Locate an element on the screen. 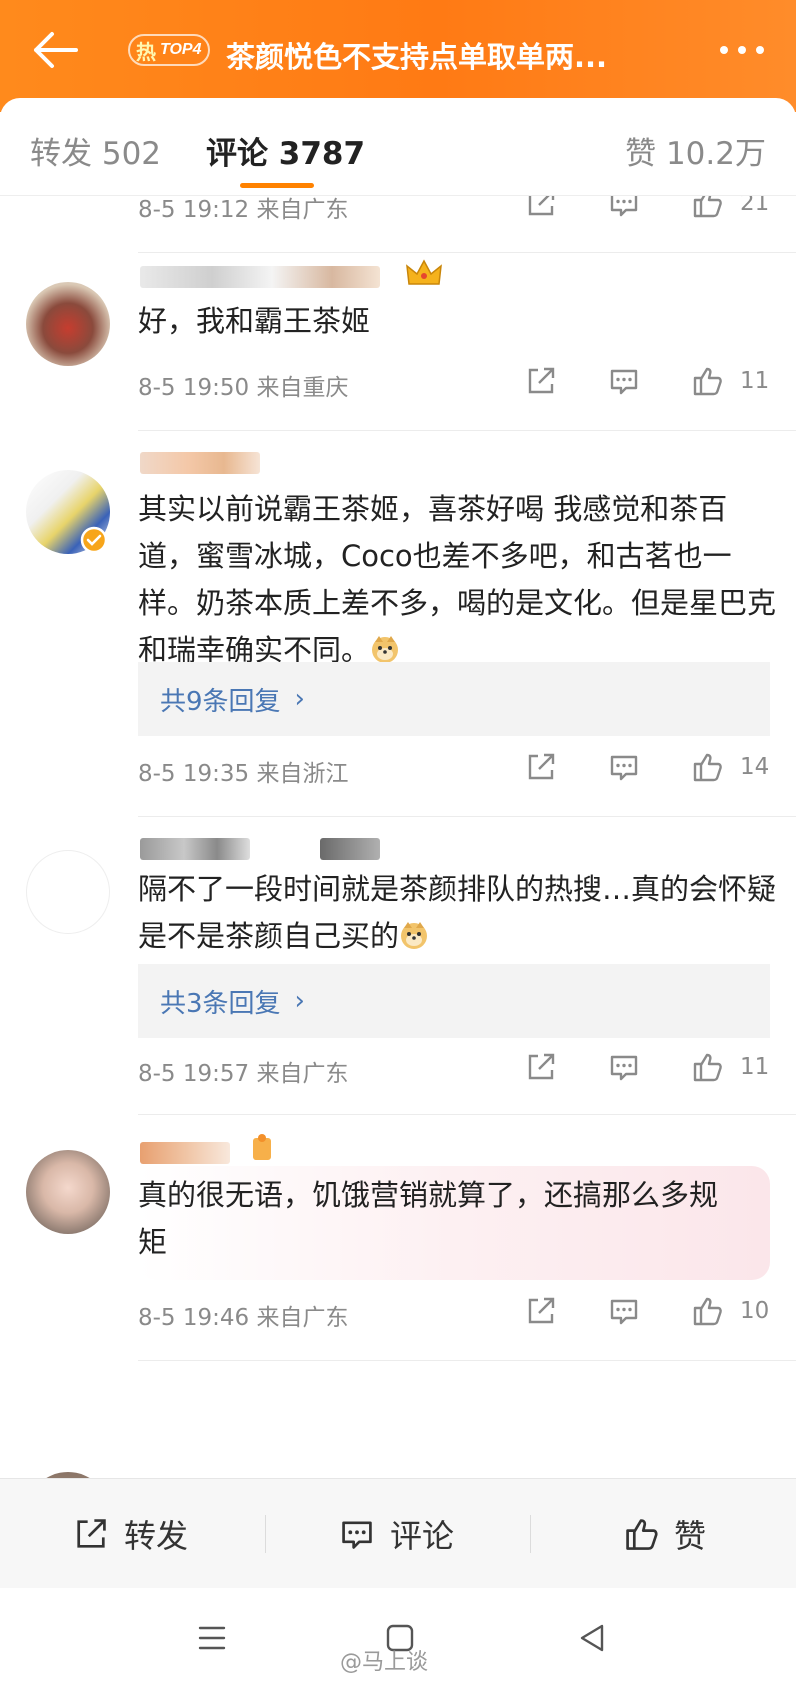 This screenshot has width=796, height=1687. comment-meta-row: 8-5 19:12 来自广东 21 is located at coordinates (398, 210).